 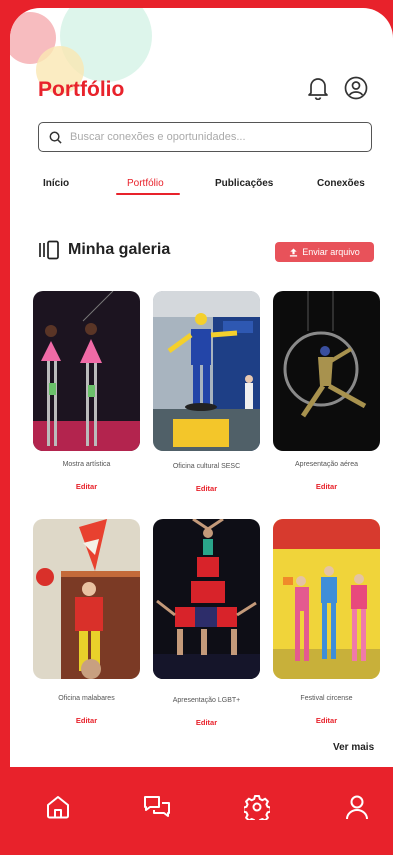 What do you see at coordinates (86, 698) in the screenshot?
I see `gallery-caption: Oficina malabares` at bounding box center [86, 698].